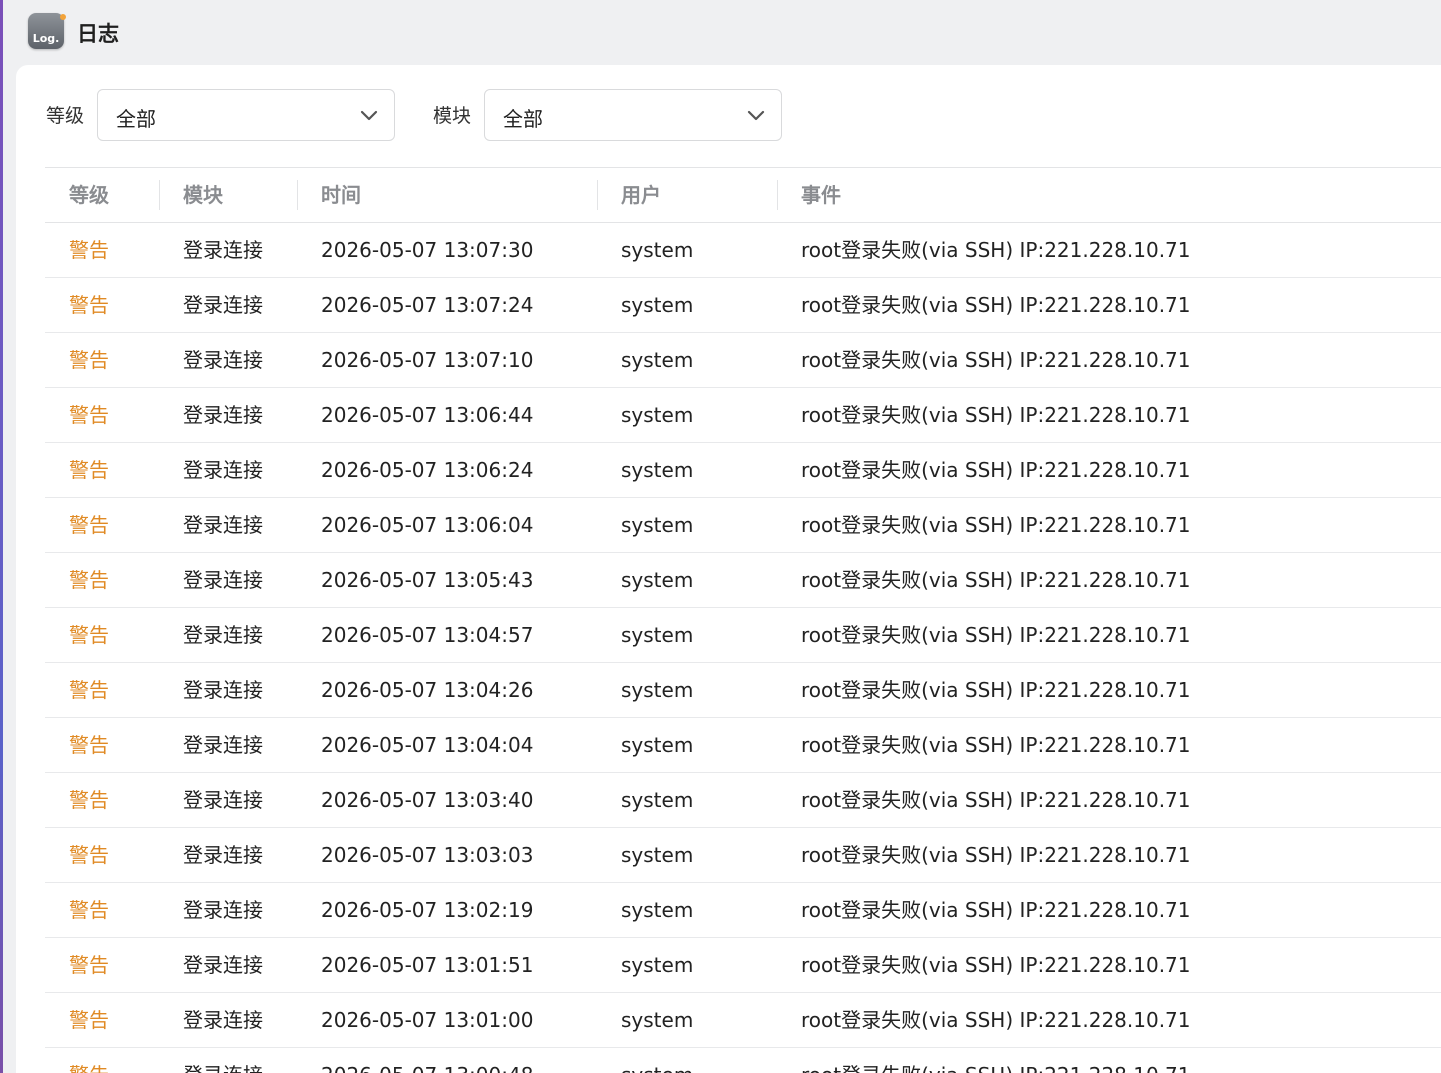 The width and height of the screenshot is (1441, 1073). Describe the element at coordinates (756, 115) in the screenshot. I see `chevron-down-icon` at that location.